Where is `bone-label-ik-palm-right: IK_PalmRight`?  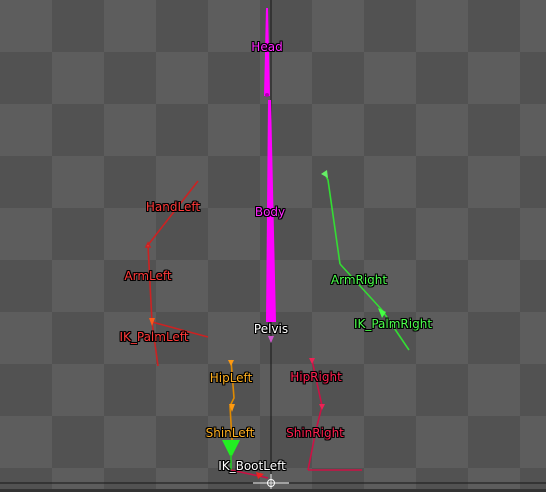 bone-label-ik-palm-right: IK_PalmRight is located at coordinates (393, 324).